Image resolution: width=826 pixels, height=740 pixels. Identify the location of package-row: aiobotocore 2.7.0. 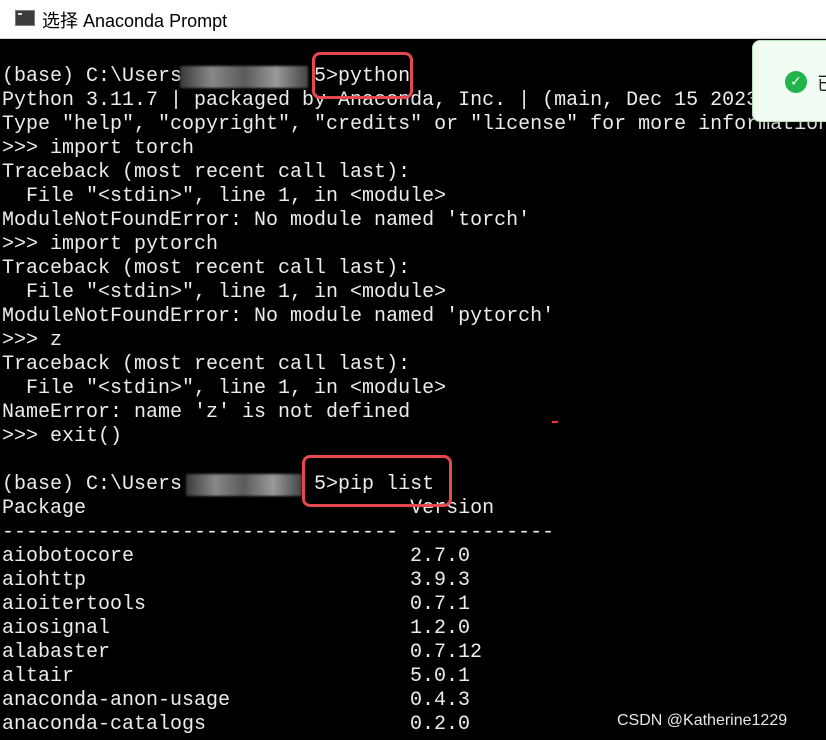
(282, 557).